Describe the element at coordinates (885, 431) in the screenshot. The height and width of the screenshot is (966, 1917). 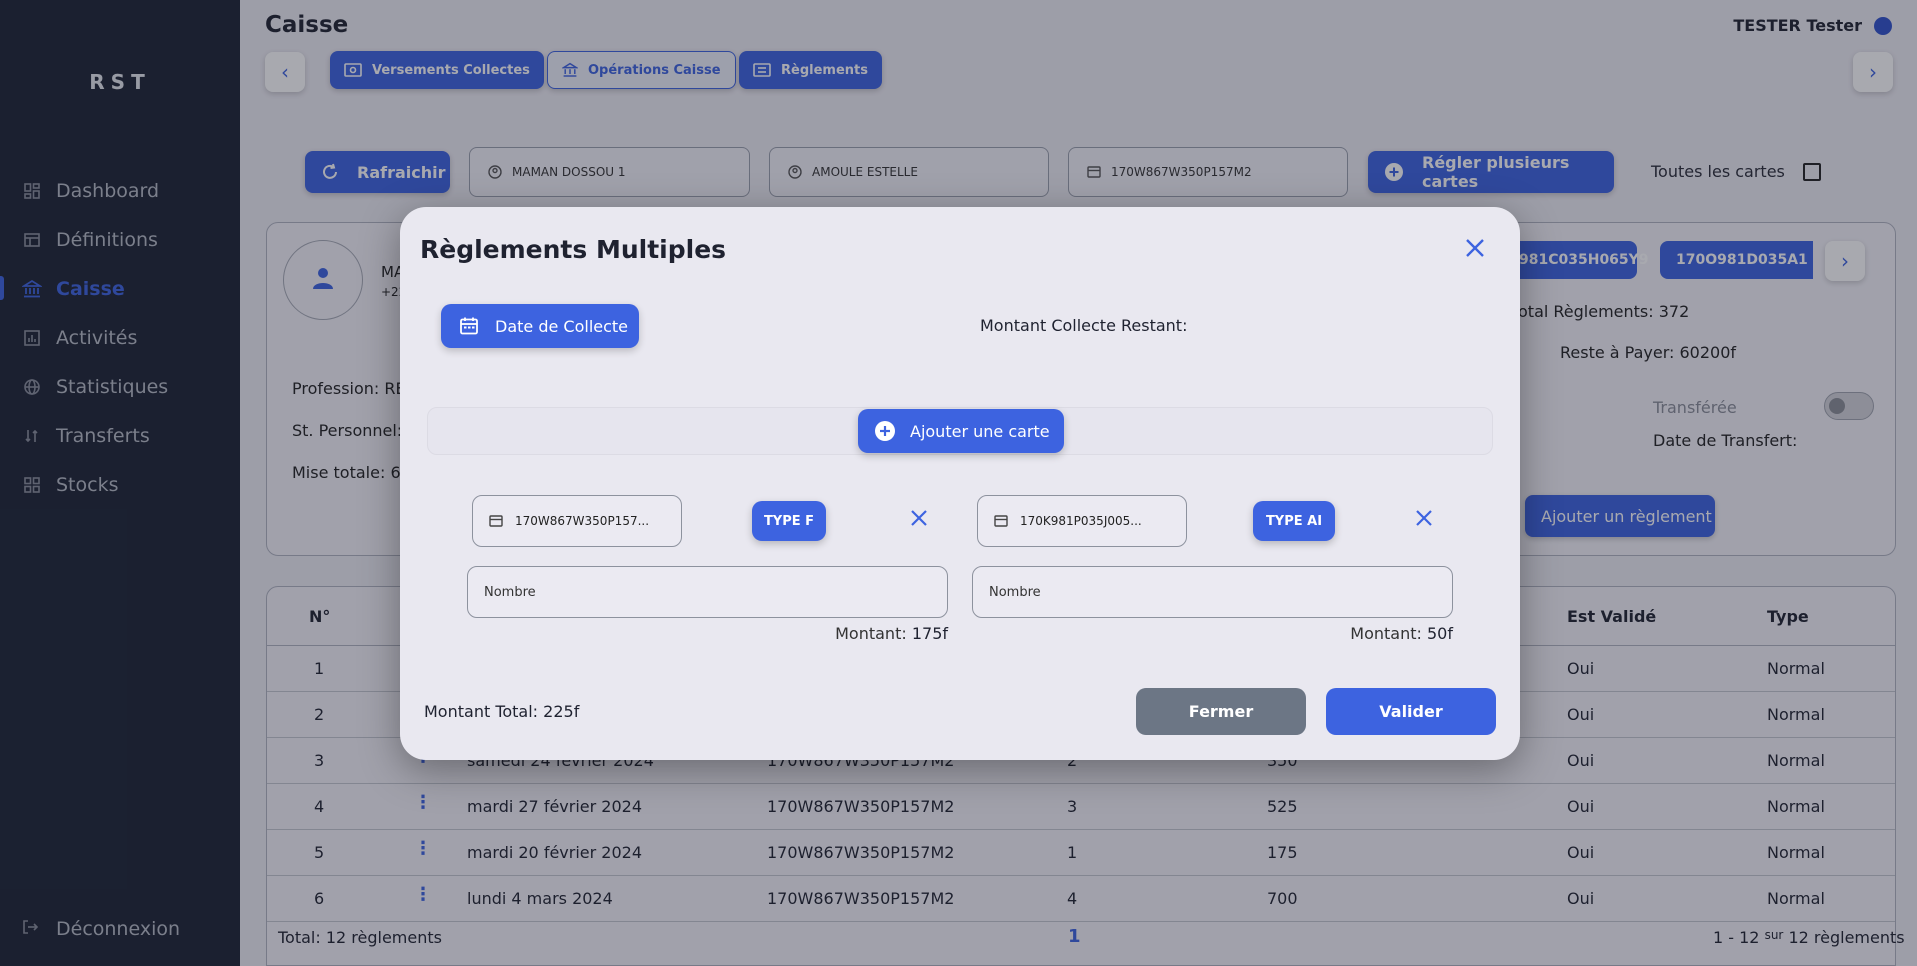
I see `plus-circle-icon` at that location.